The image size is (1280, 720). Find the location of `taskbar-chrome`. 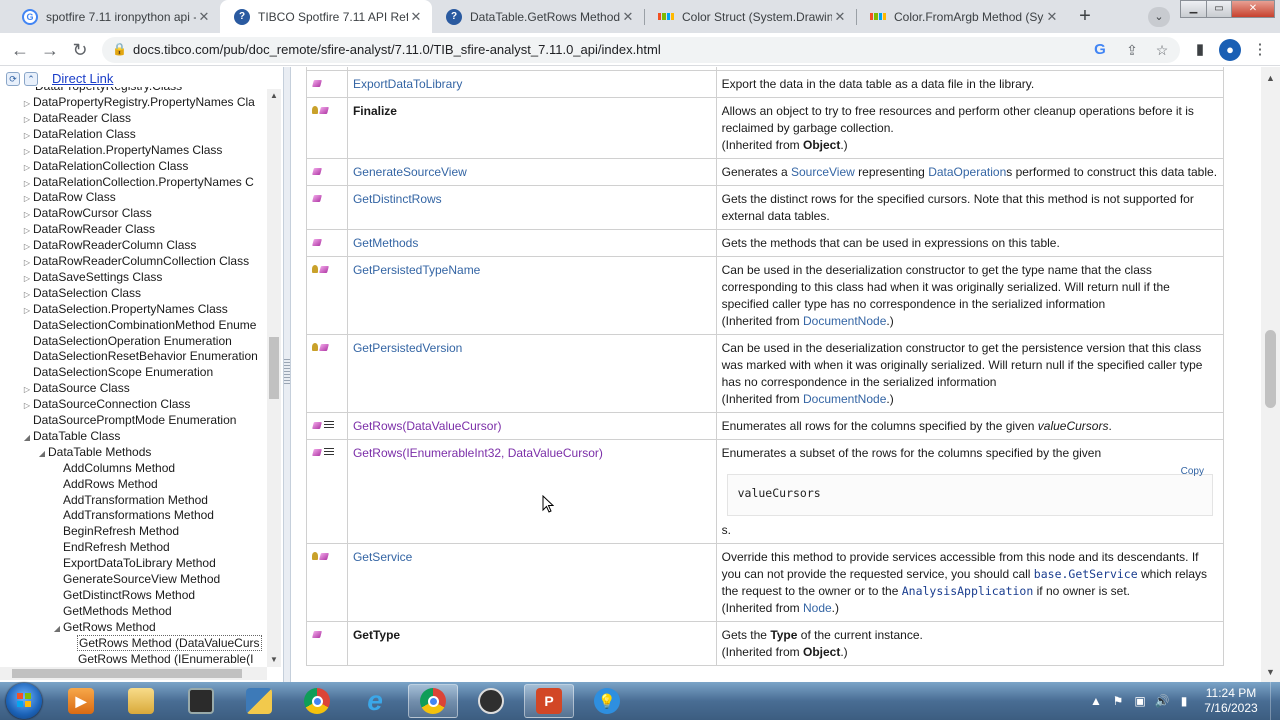

taskbar-chrome is located at coordinates (317, 701).